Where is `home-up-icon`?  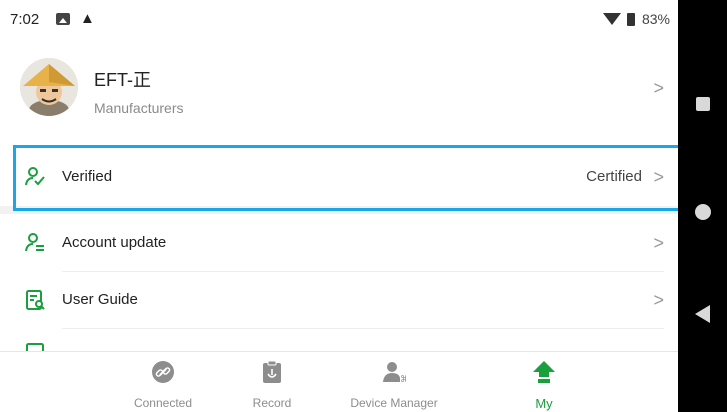 home-up-icon is located at coordinates (544, 372).